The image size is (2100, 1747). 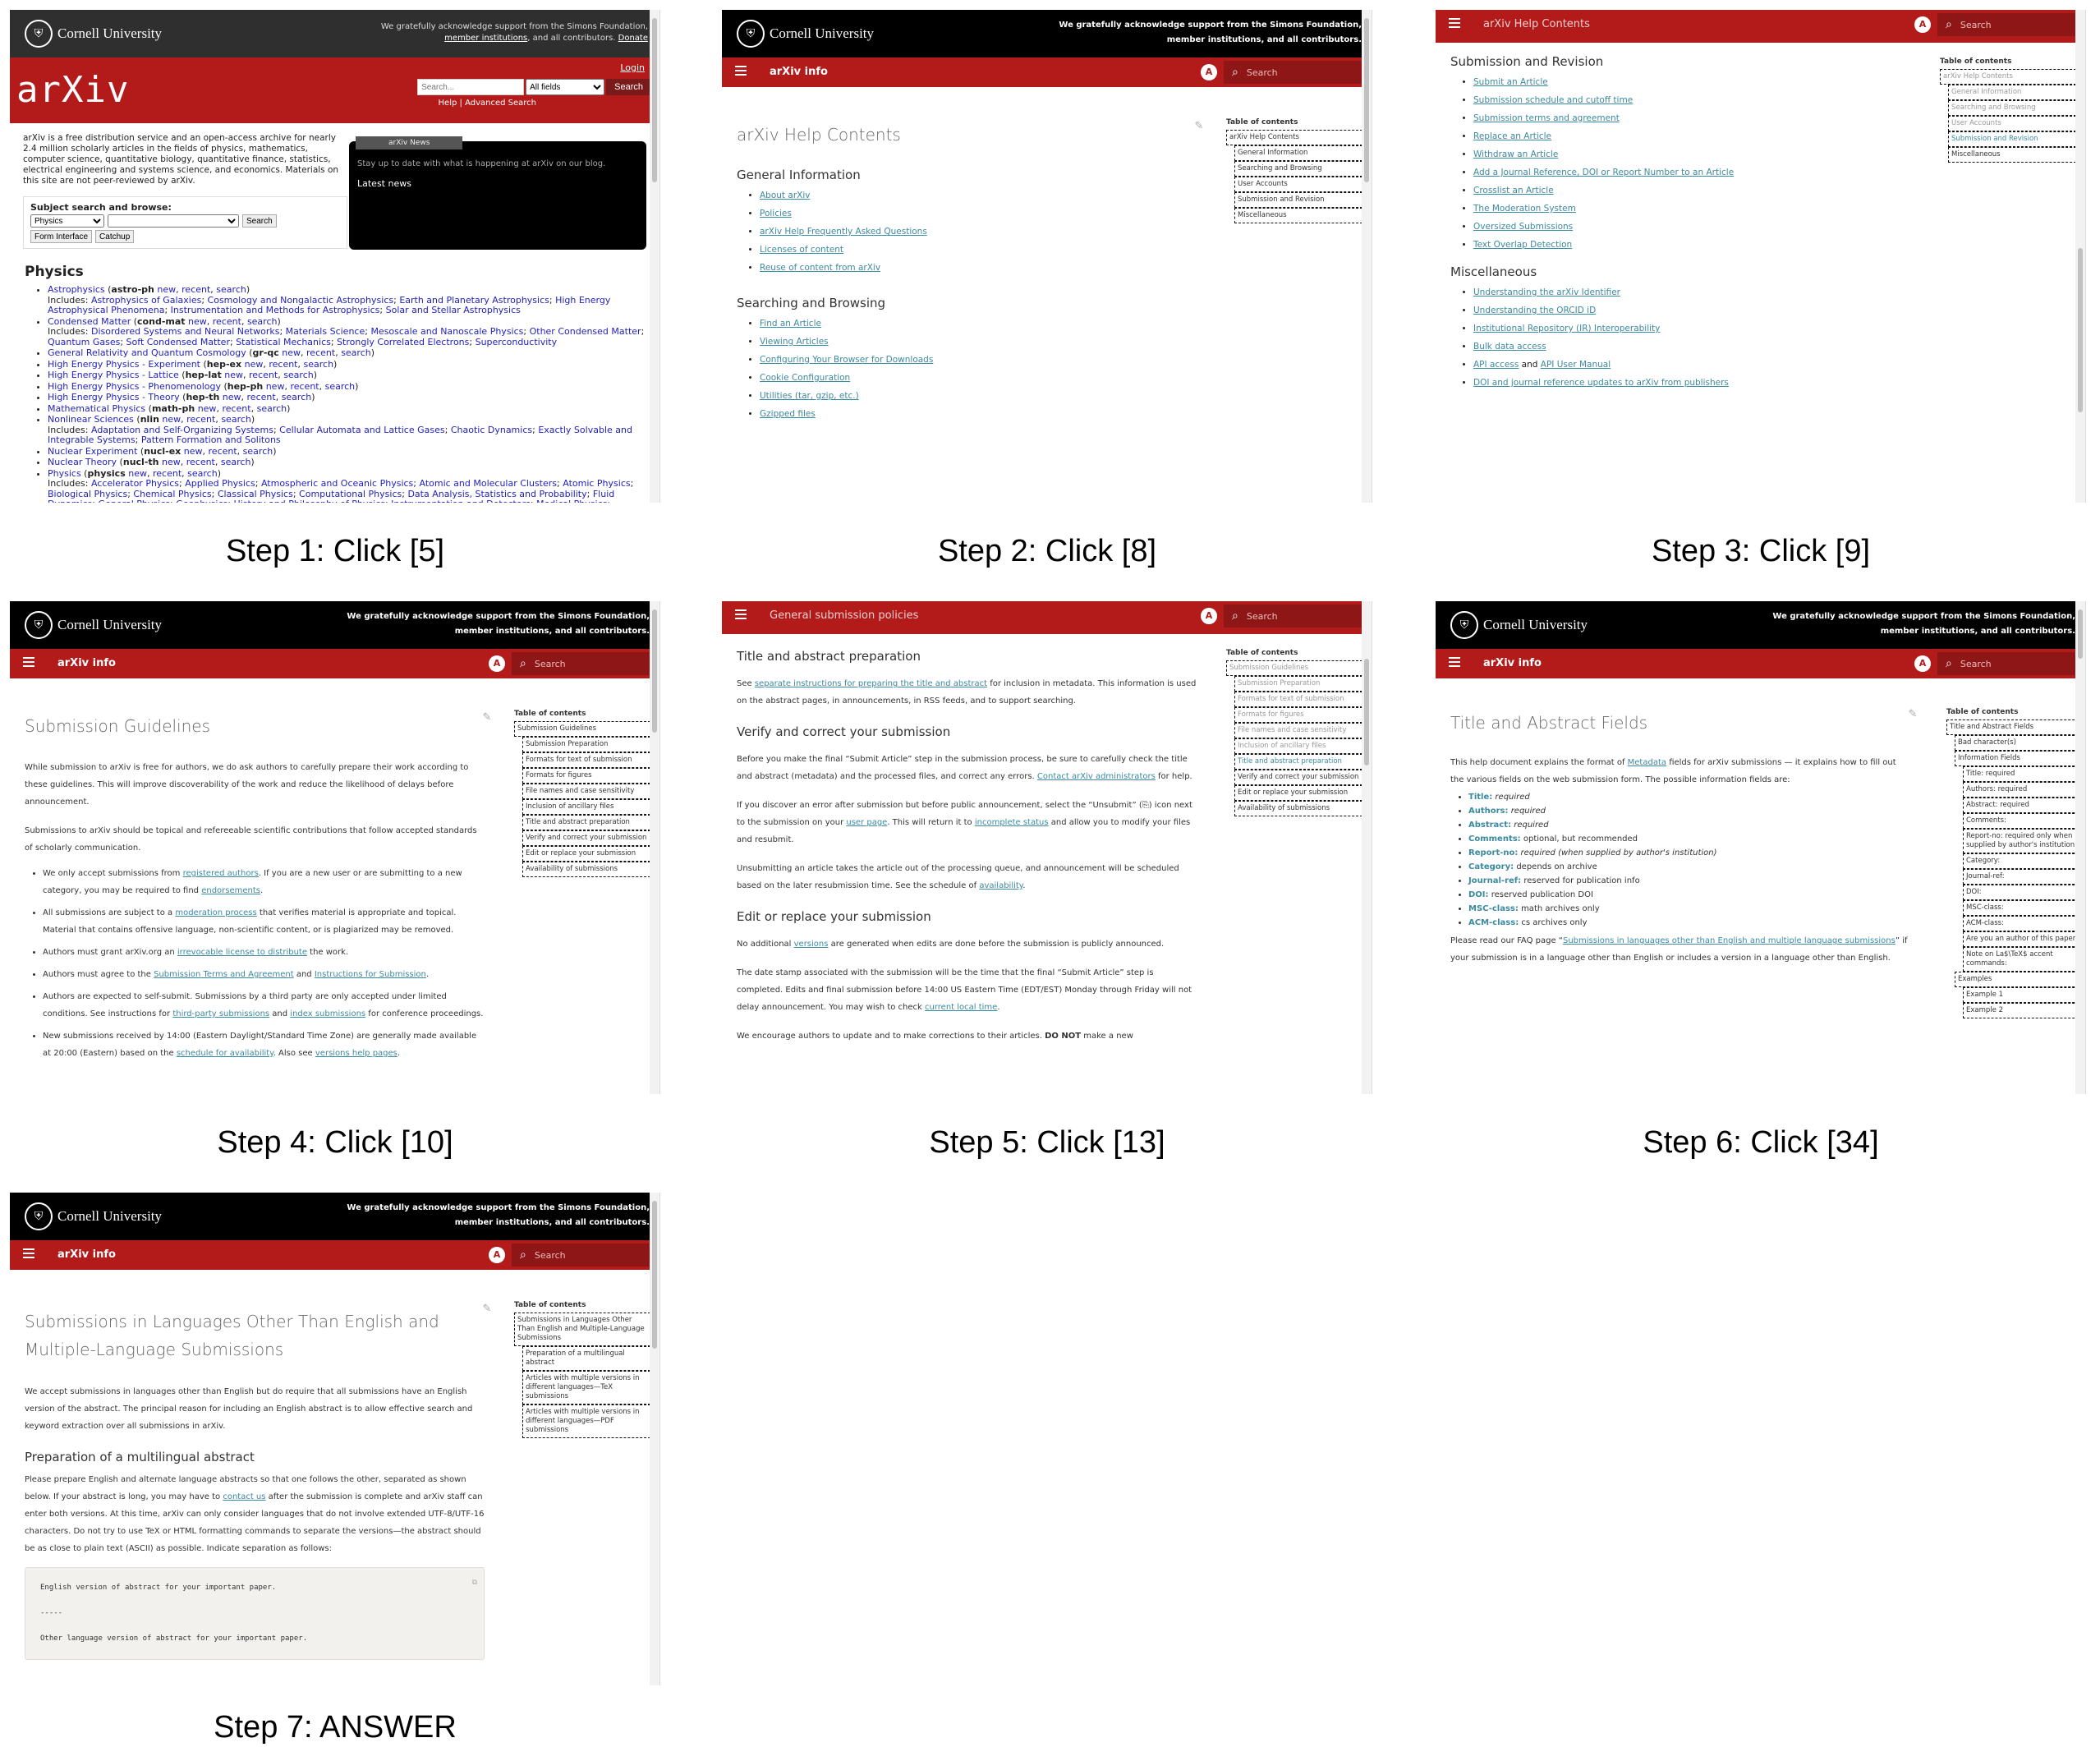 I want to click on subcategory-link: Mesoscale and Nanoscale Physics, so click(x=447, y=331).